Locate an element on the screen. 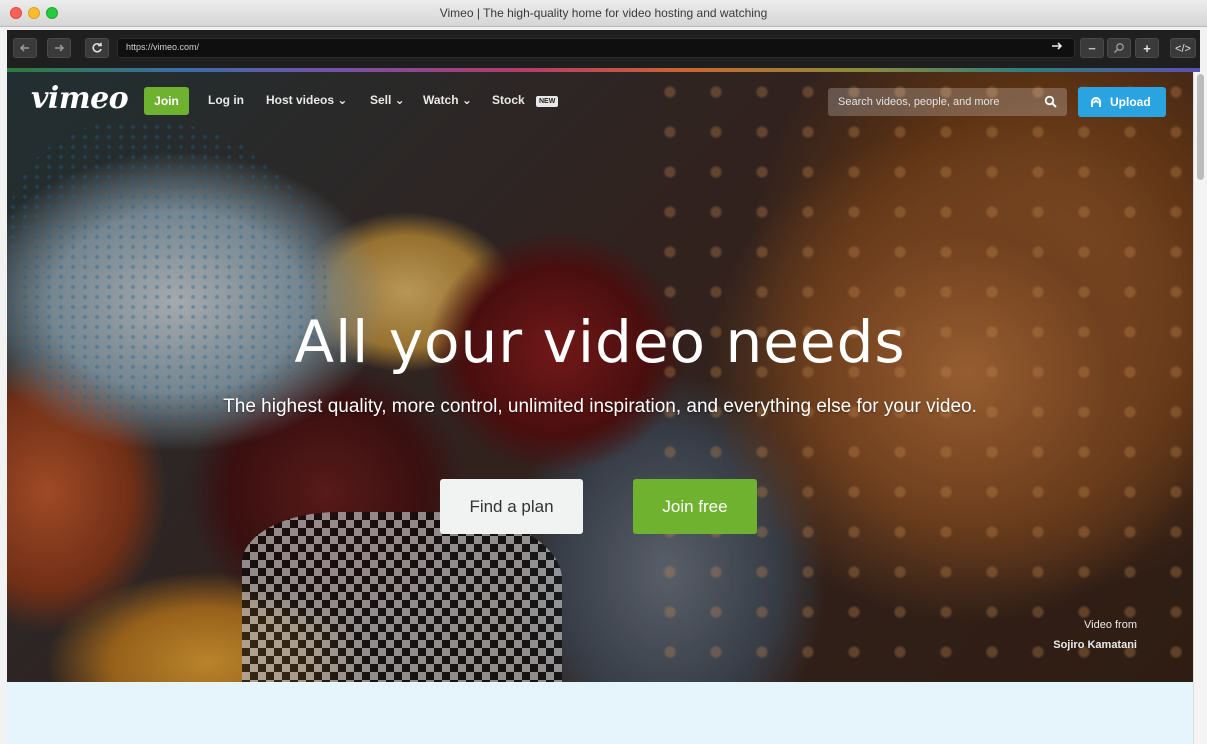 The height and width of the screenshot is (744, 1207). go-button is located at coordinates (1057, 47).